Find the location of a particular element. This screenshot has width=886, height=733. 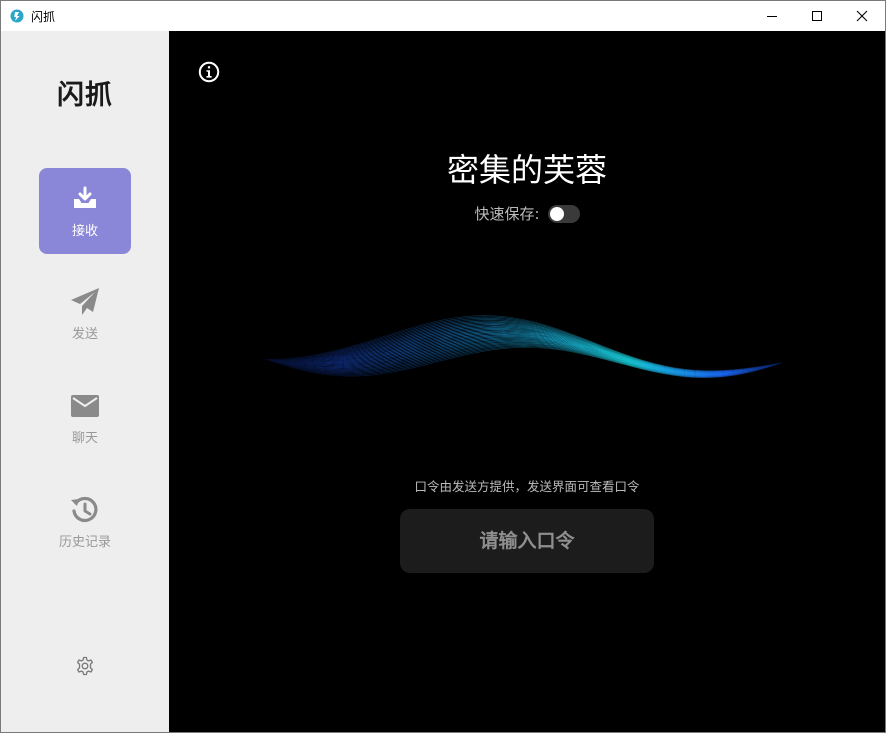

nav-item-chat: 聊天 is located at coordinates (85, 418).